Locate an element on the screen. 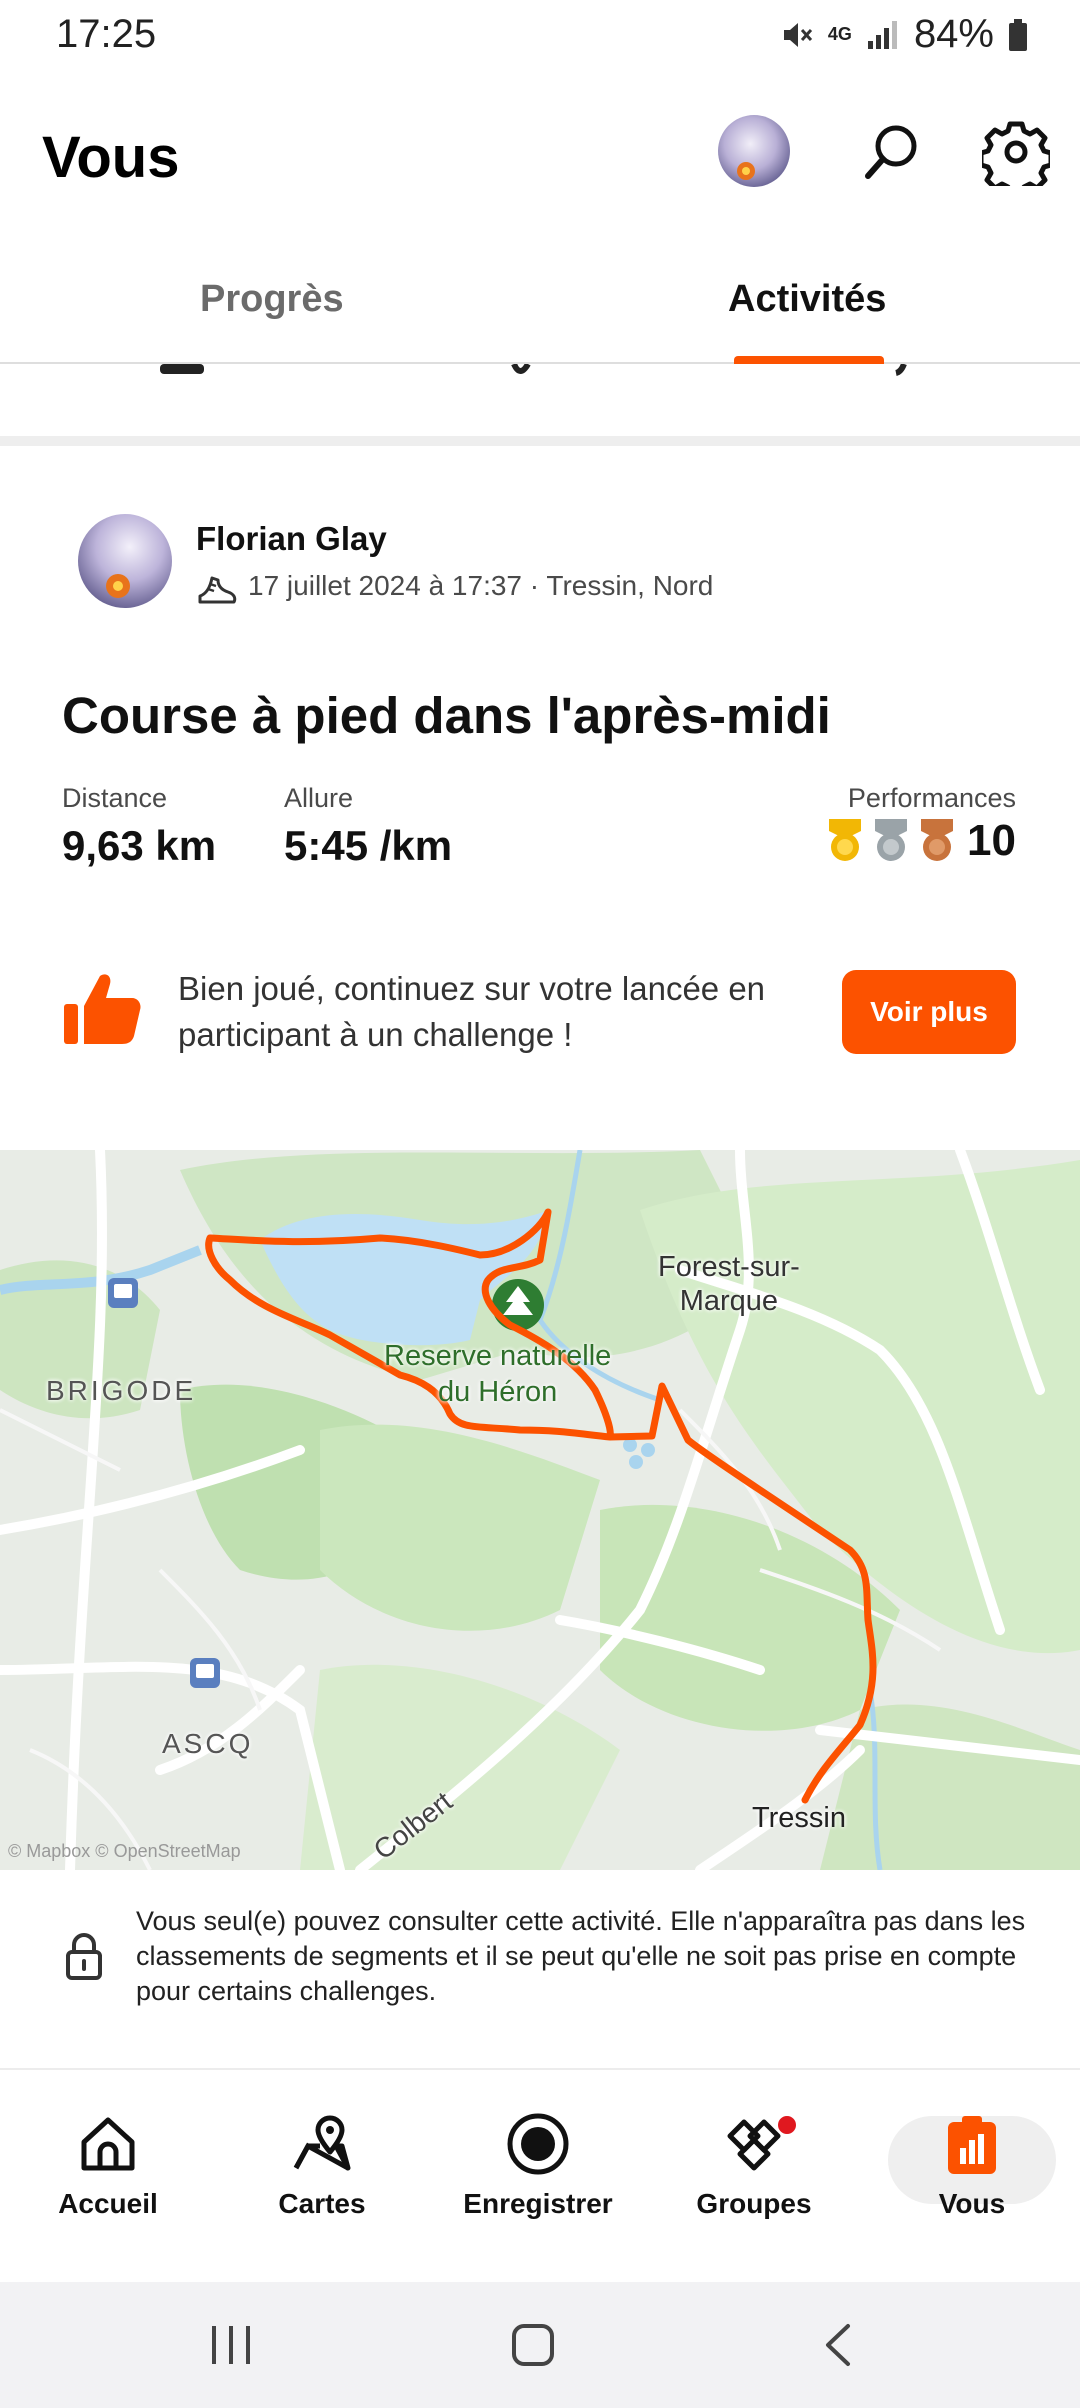 The width and height of the screenshot is (1080, 2408). nav-record: Enregistrer is located at coordinates (538, 2166).